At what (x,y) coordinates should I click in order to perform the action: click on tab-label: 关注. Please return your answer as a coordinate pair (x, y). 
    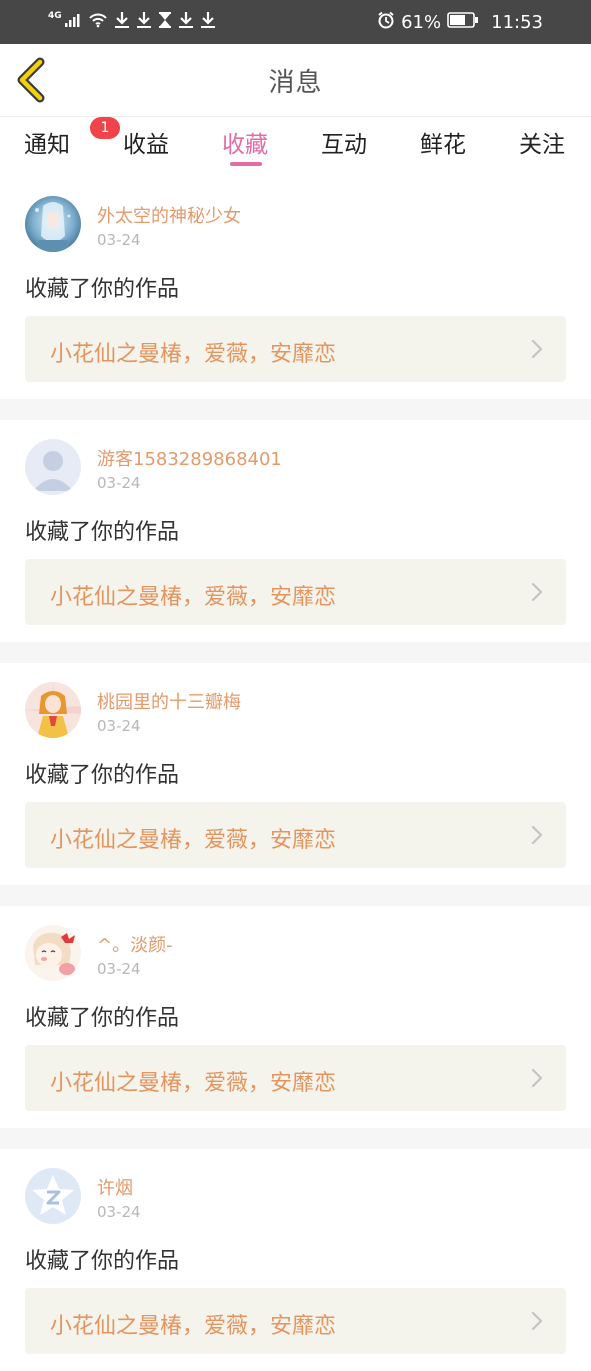
    Looking at the image, I should click on (542, 145).